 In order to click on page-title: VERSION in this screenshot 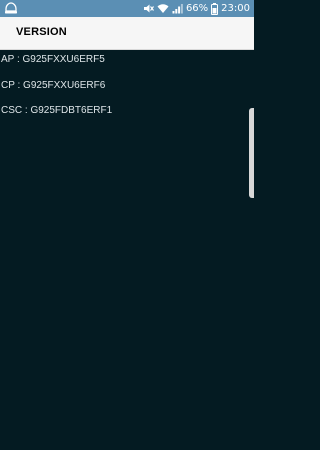, I will do `click(41, 32)`.